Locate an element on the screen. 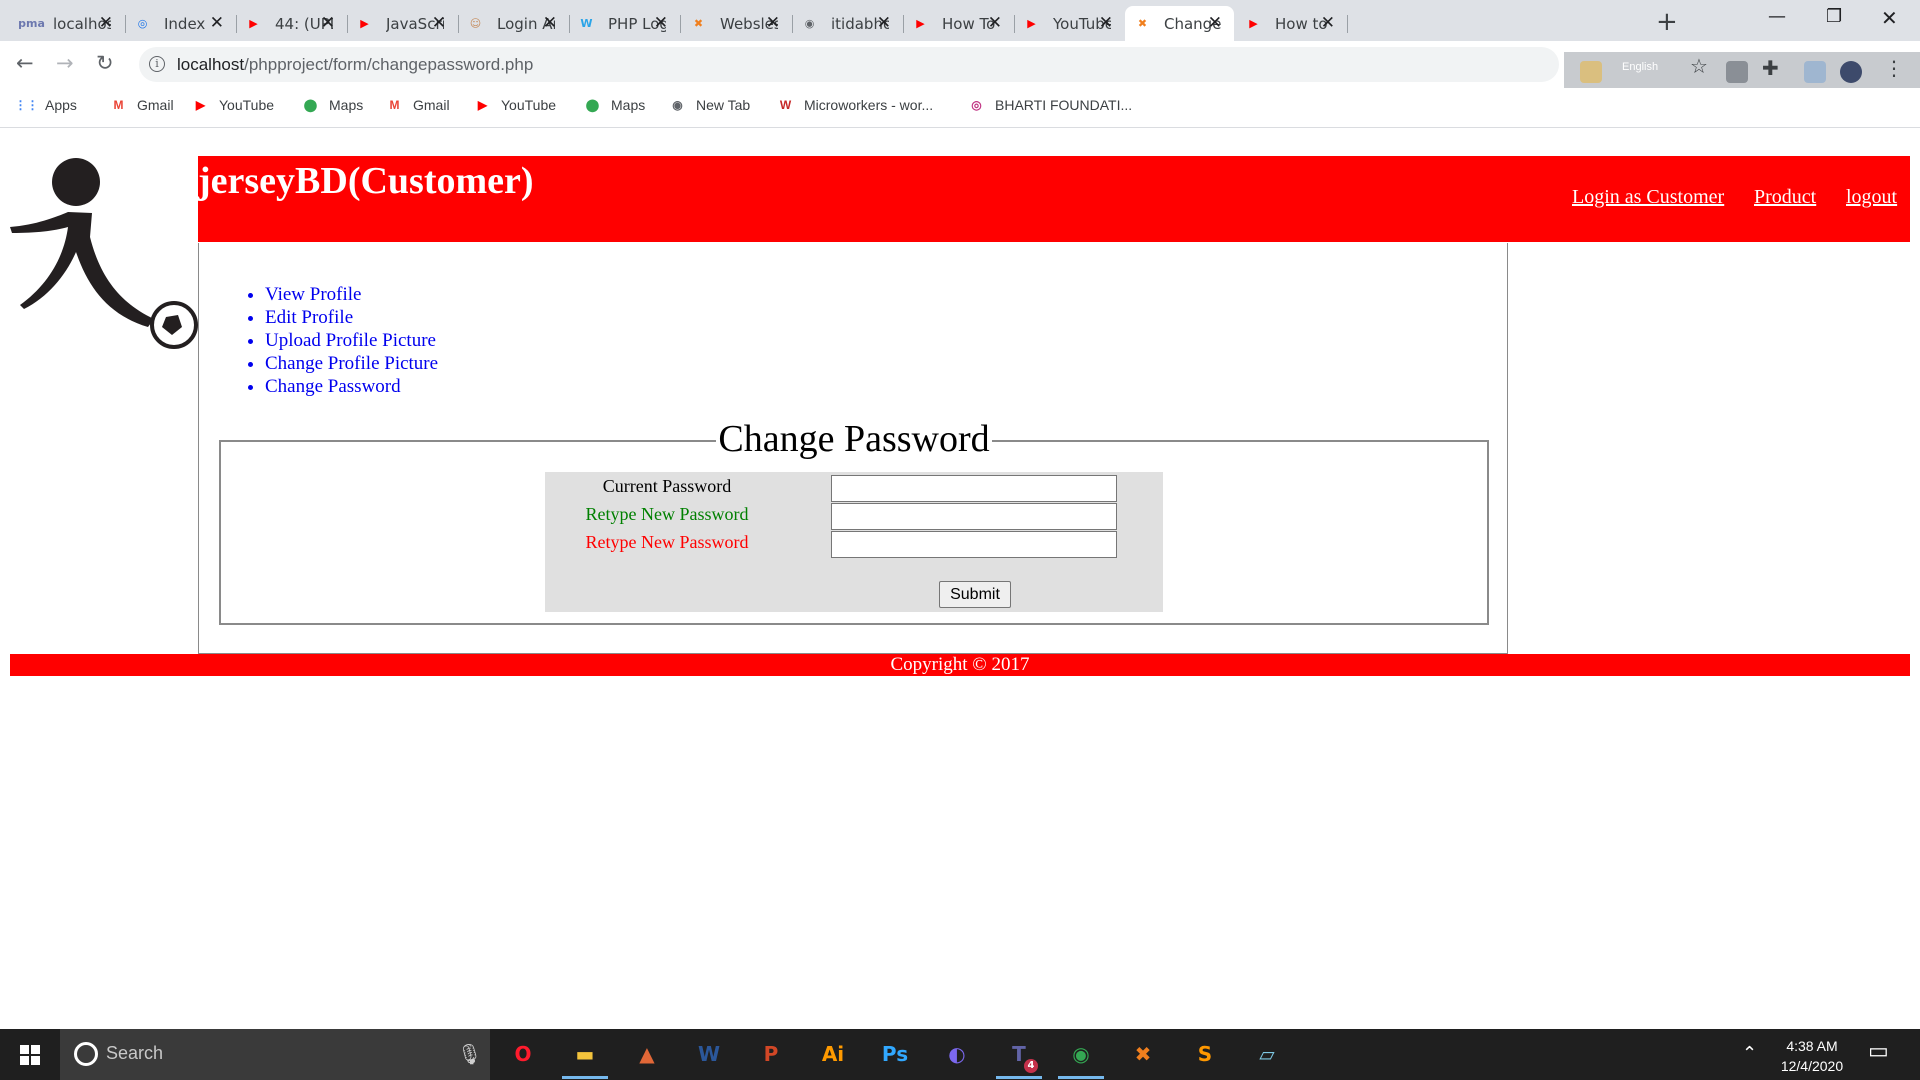 The height and width of the screenshot is (1080, 1920). browser-tab: ▶ JavaScri ✕ is located at coordinates (403, 23).